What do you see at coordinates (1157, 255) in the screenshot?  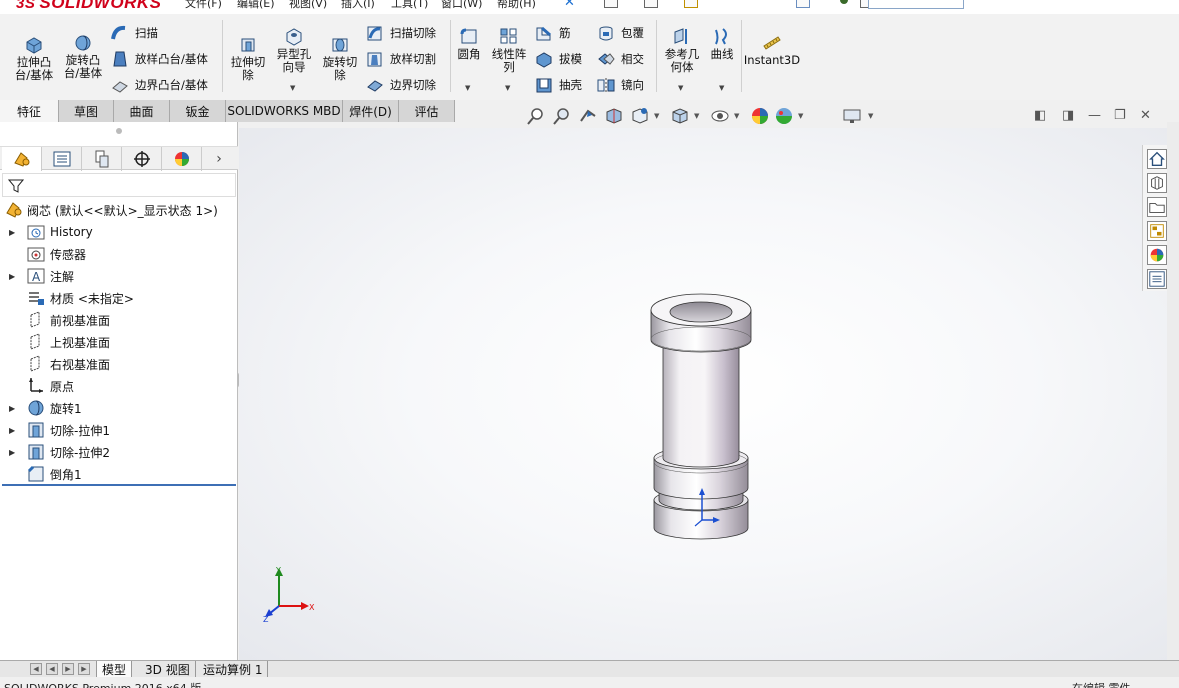 I see `appearances-icon` at bounding box center [1157, 255].